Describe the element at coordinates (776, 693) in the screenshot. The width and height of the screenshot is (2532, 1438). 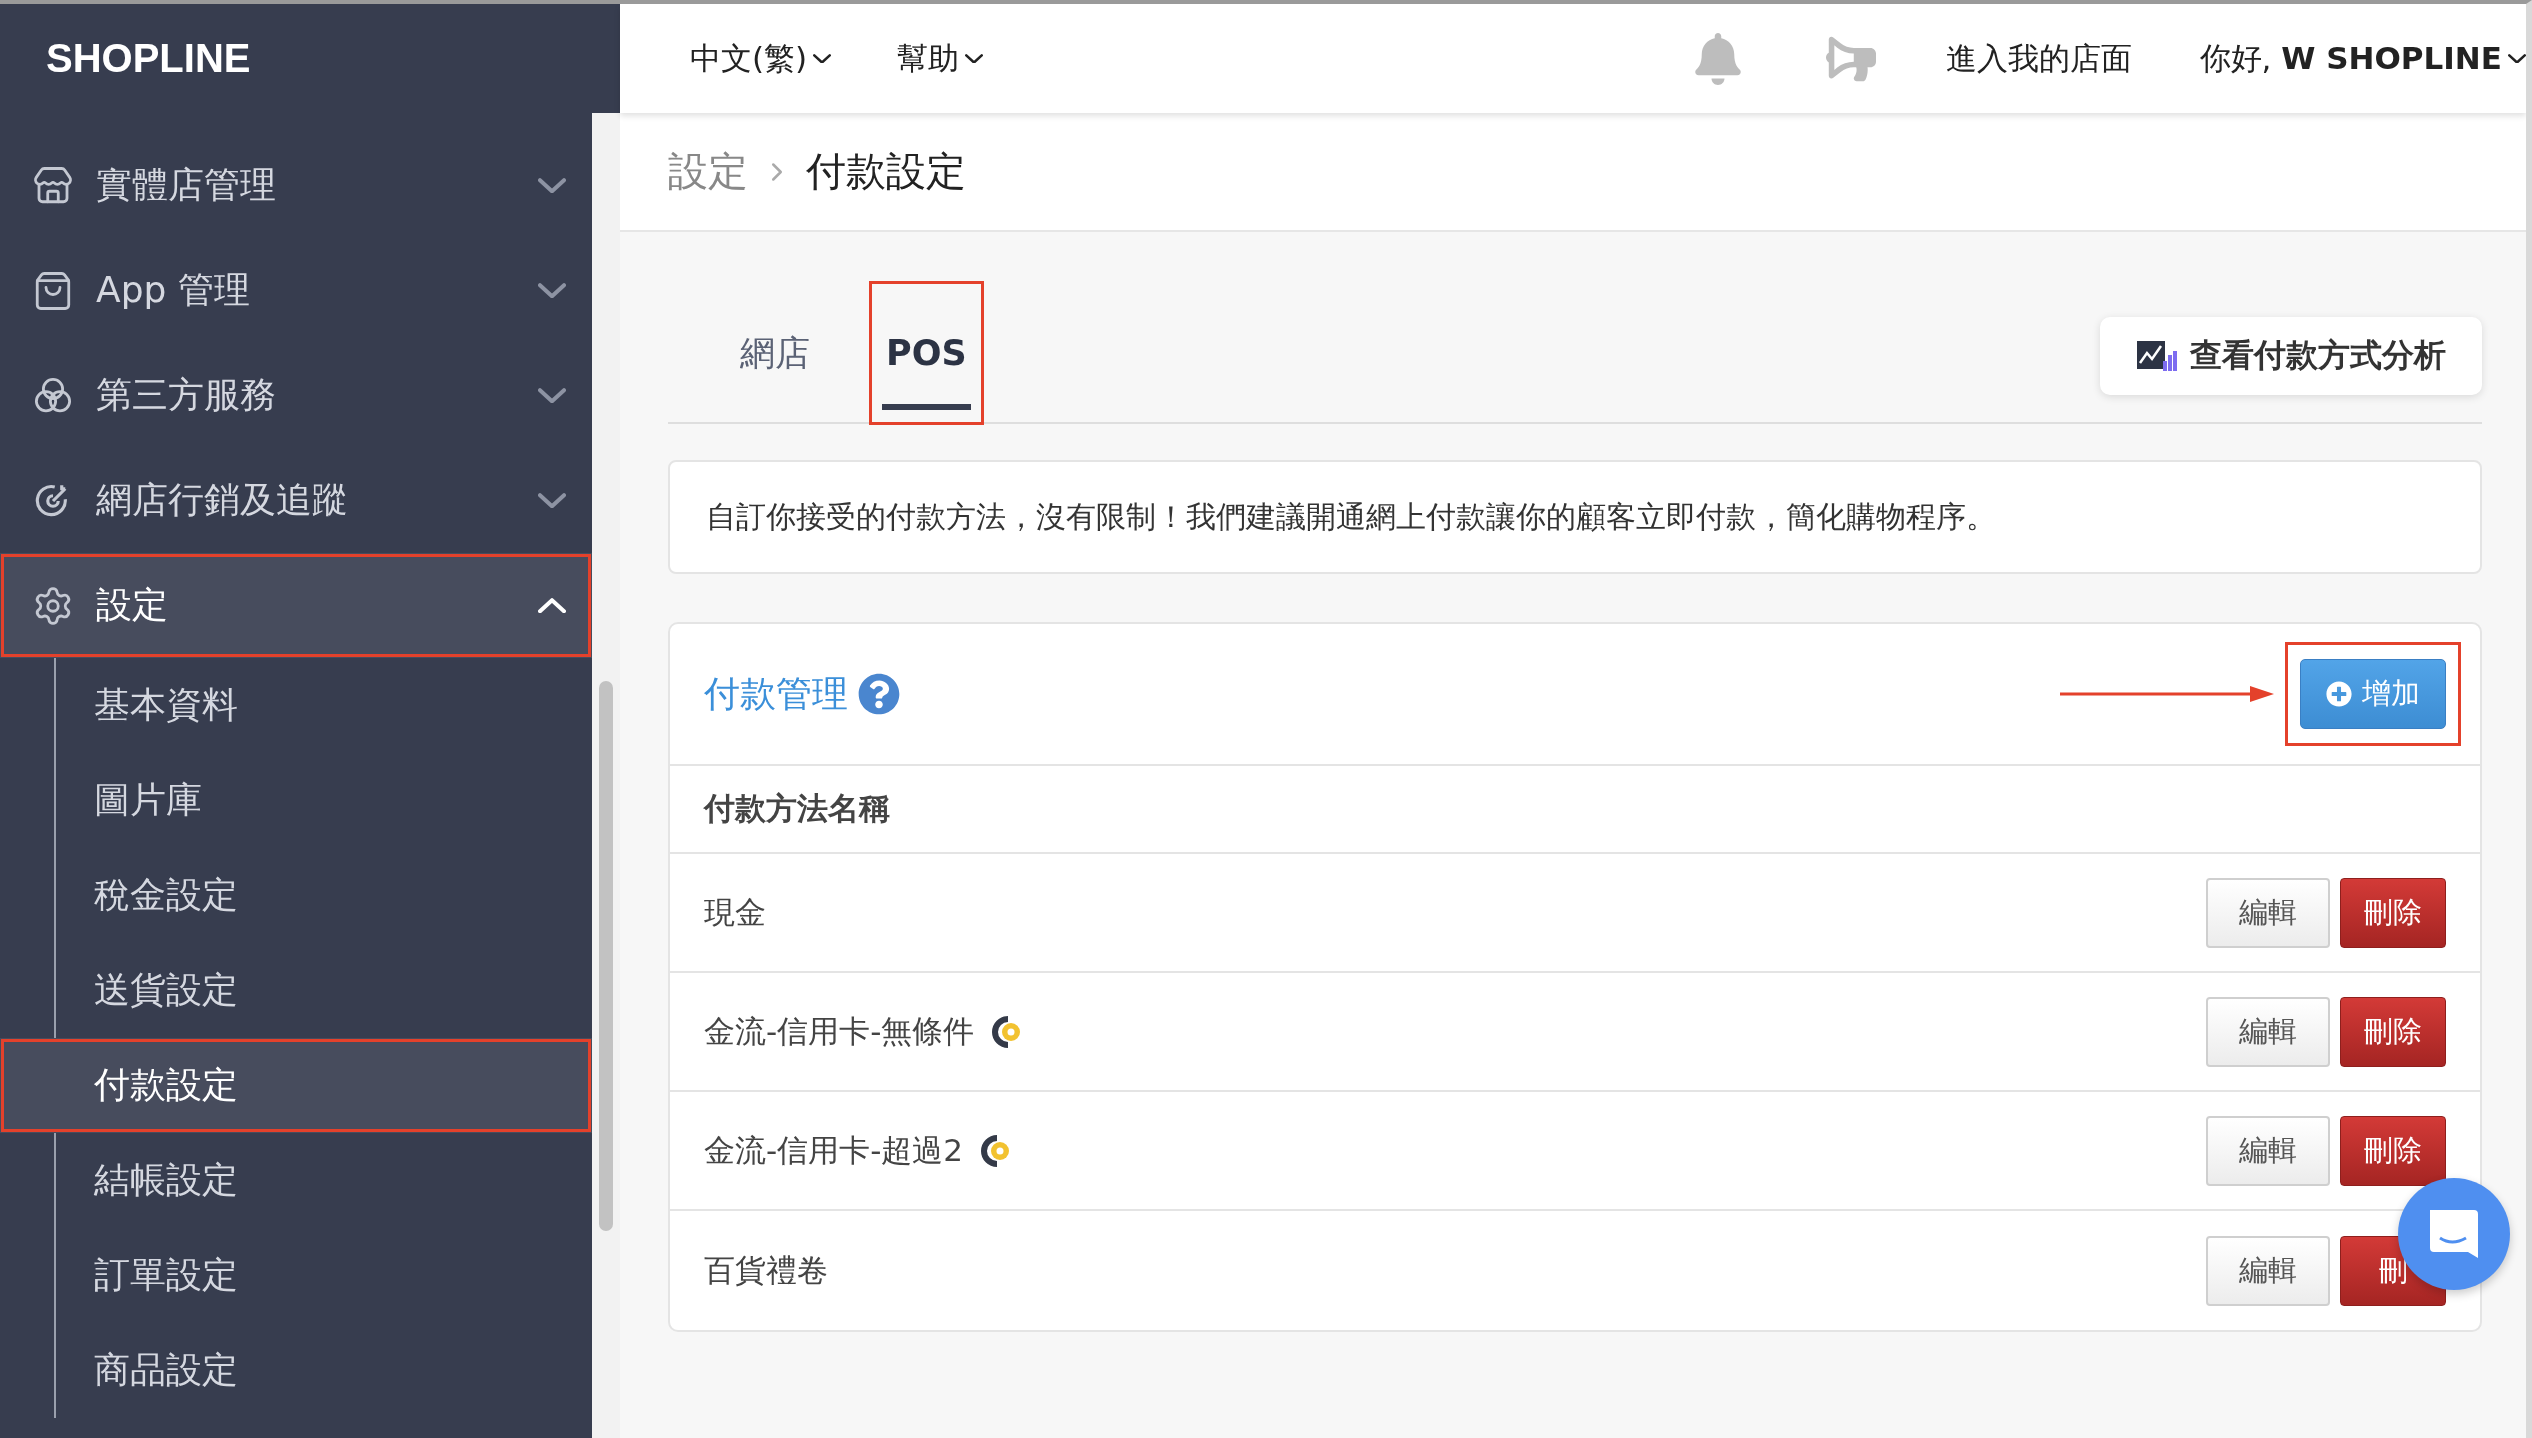
I see `panel-title: 付款管理` at that location.